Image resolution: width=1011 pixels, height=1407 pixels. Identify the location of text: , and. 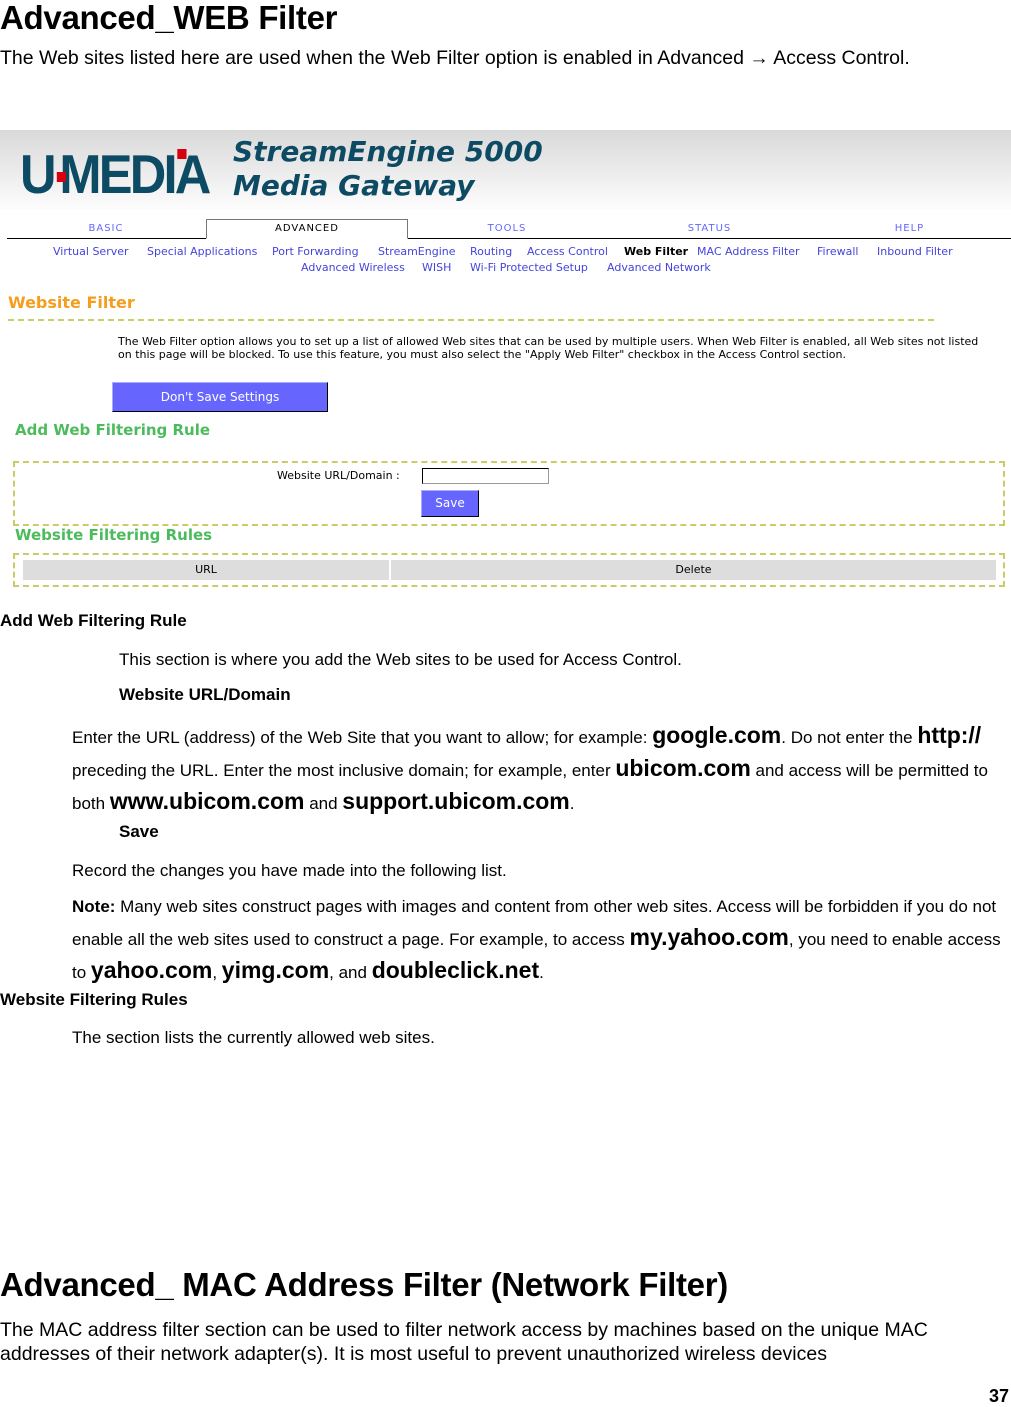
(350, 972).